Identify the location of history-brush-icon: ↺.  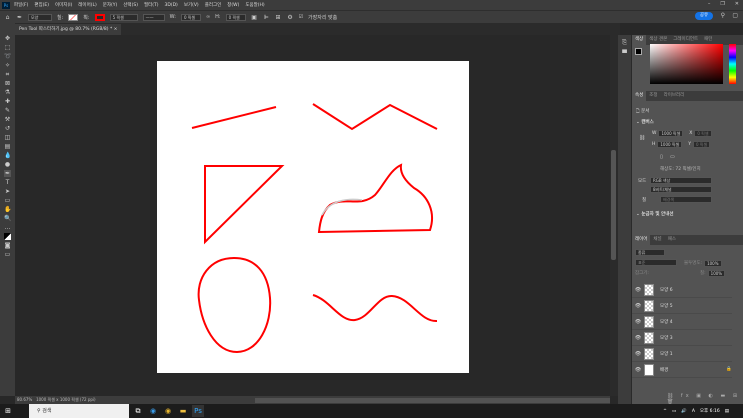
(7, 128).